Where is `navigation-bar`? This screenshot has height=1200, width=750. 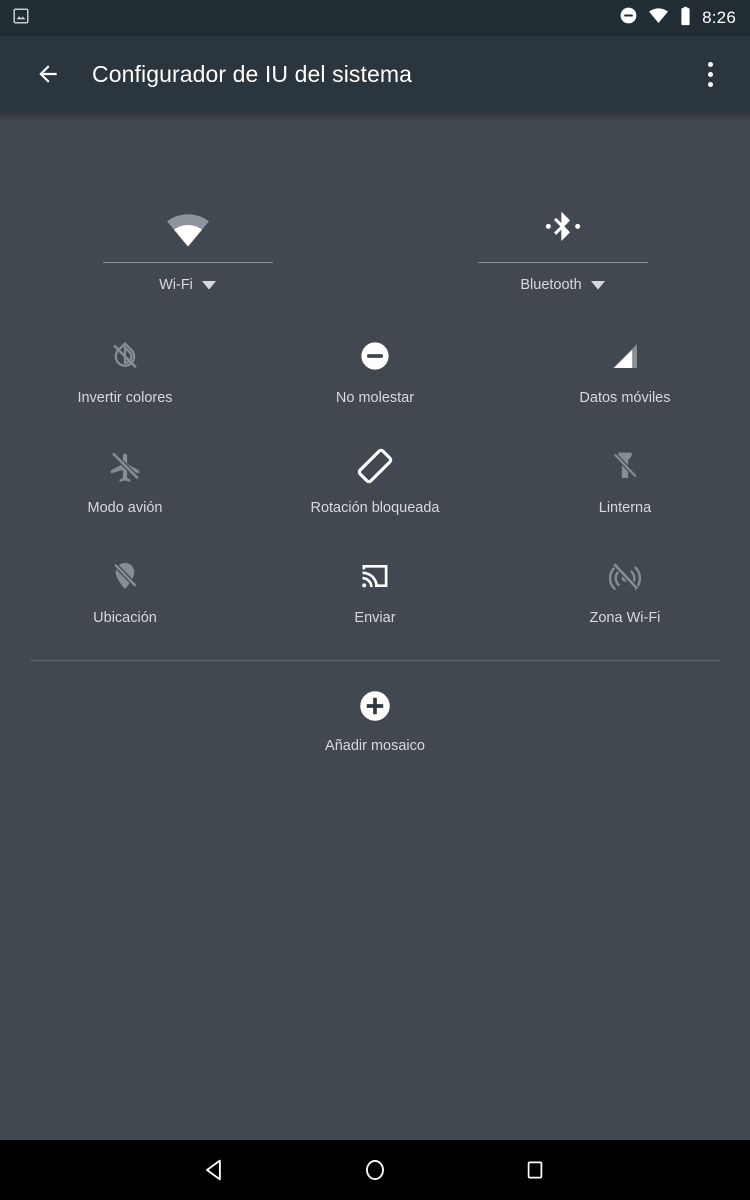
navigation-bar is located at coordinates (375, 1170).